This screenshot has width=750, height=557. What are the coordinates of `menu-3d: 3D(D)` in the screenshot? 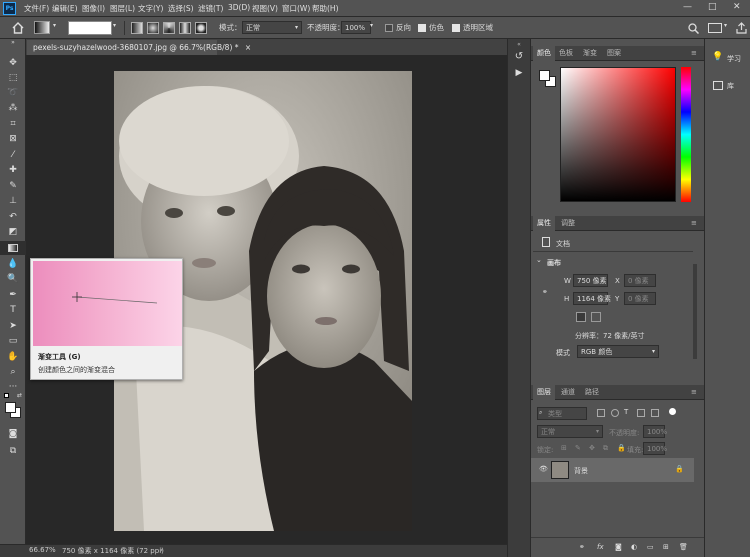 It's located at (239, 7).